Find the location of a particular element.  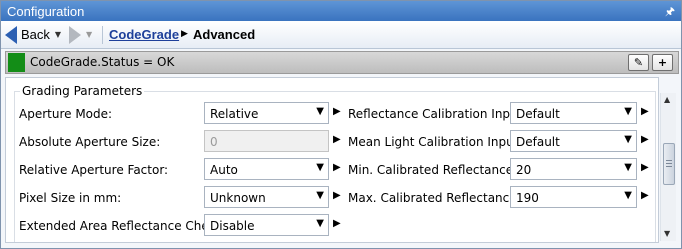

dropdown-value: 20 is located at coordinates (524, 170).